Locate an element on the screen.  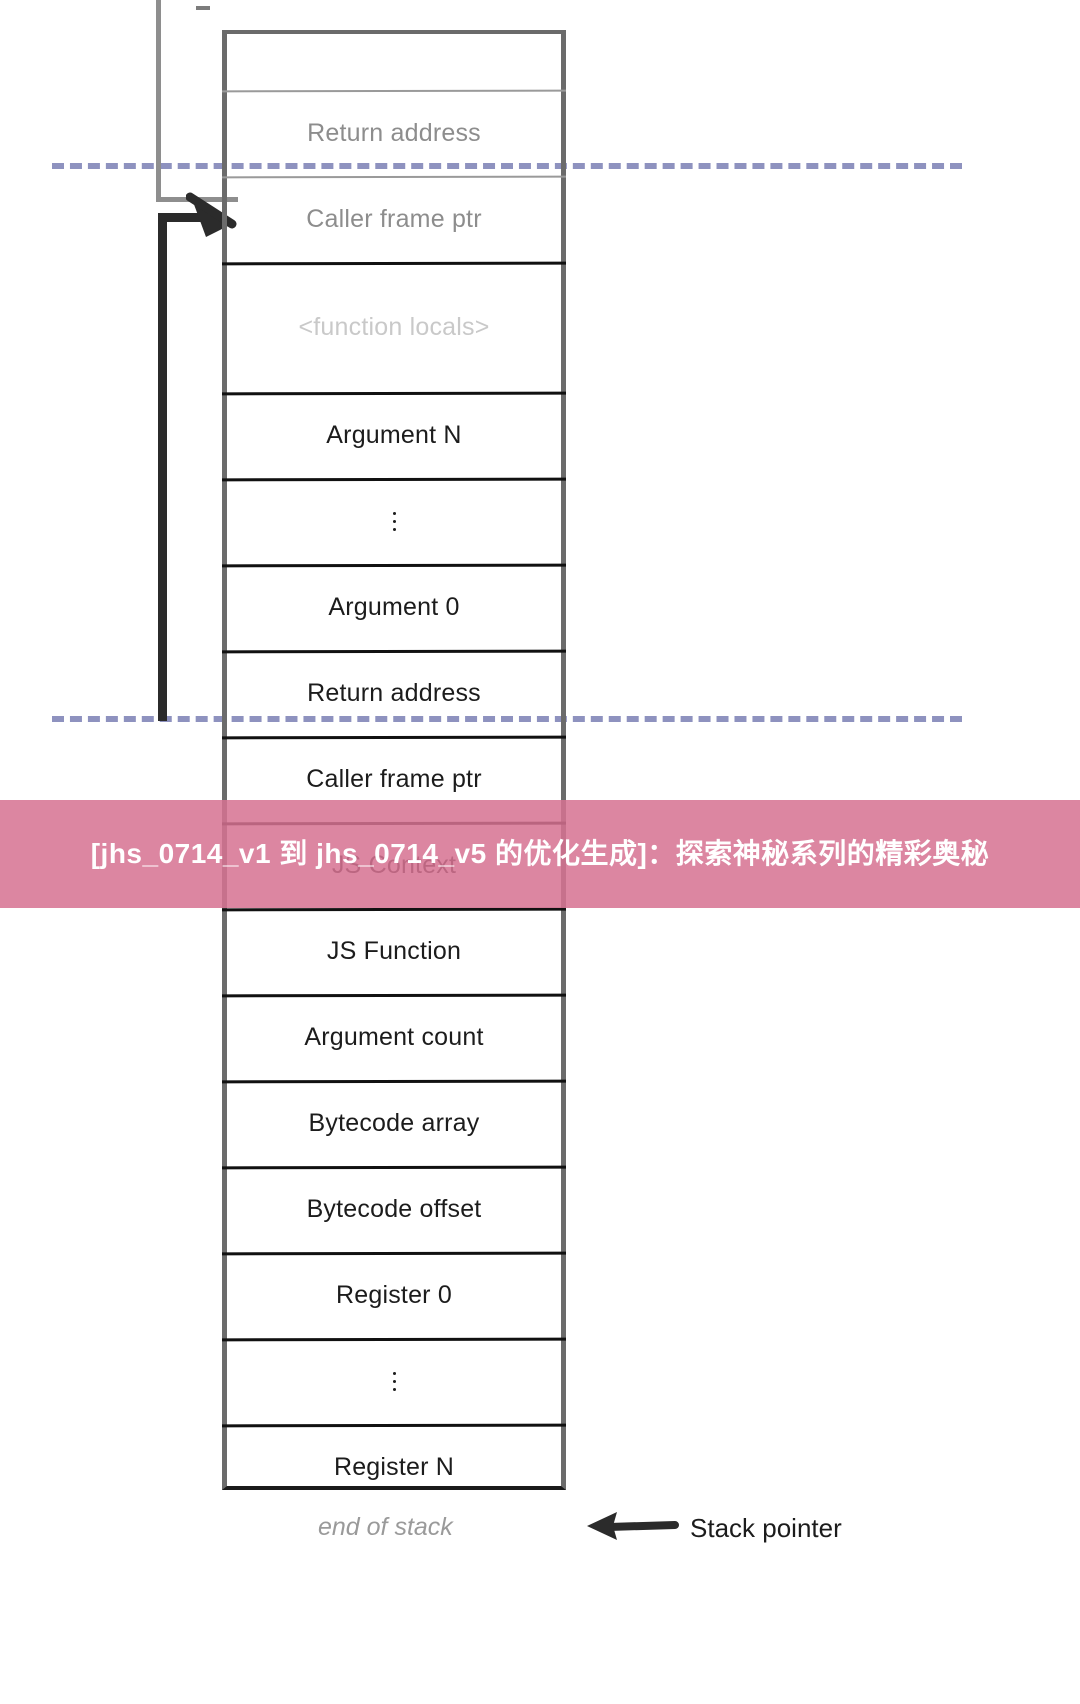
stack-slot: Bytecode array is located at coordinates (394, 1122).